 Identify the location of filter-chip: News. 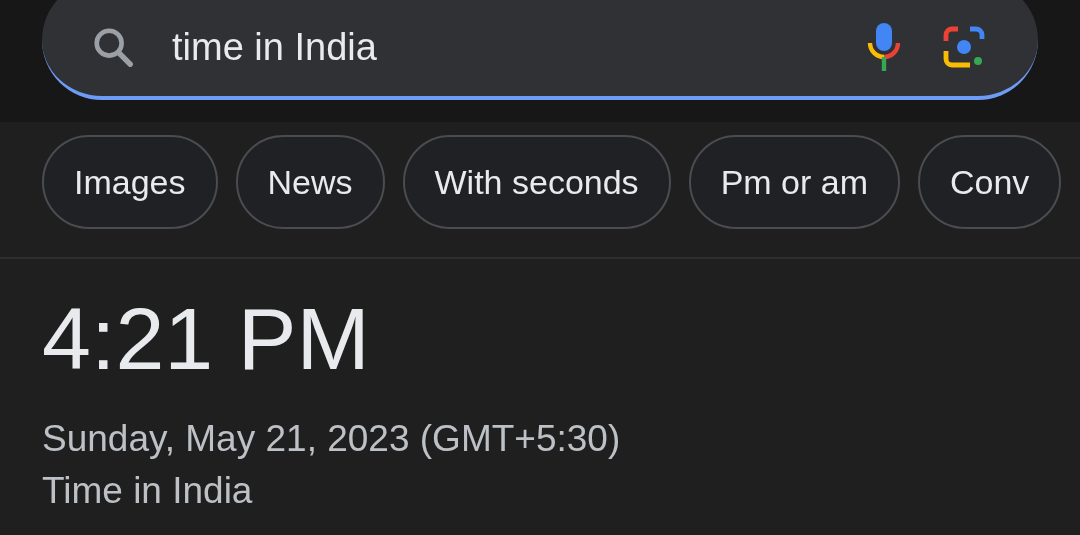
(310, 182).